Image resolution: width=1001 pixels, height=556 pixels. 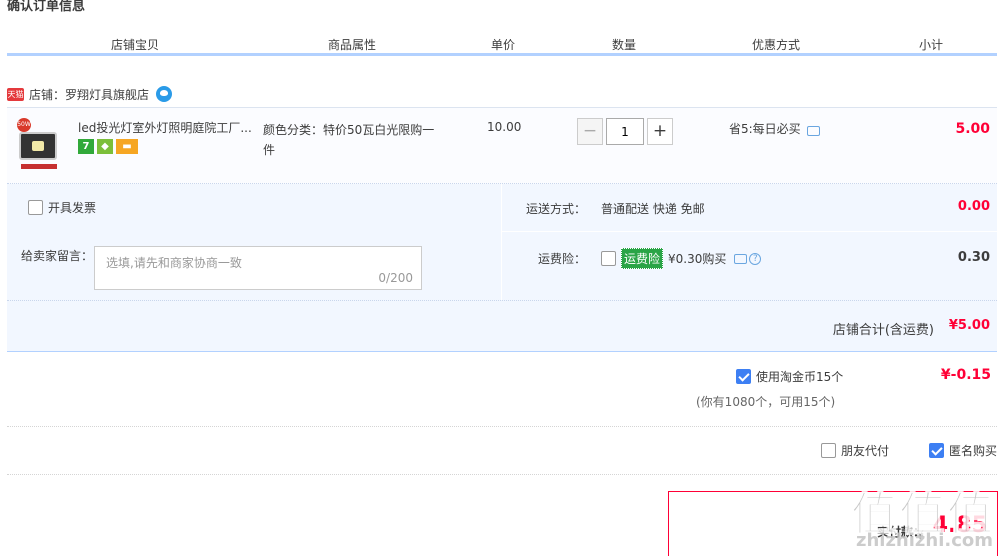 I want to click on friend-pay-checkbox, so click(x=828, y=450).